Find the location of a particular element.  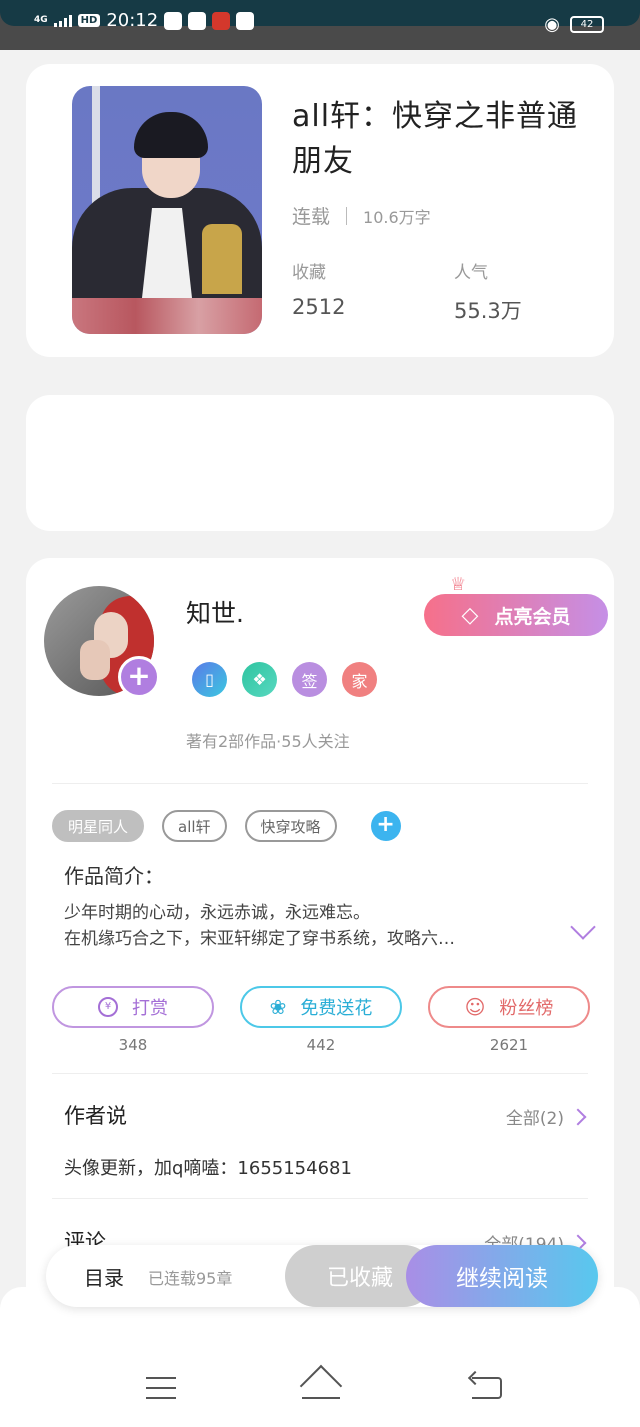

handshake-badge-icon: ❖ is located at coordinates (259, 679).